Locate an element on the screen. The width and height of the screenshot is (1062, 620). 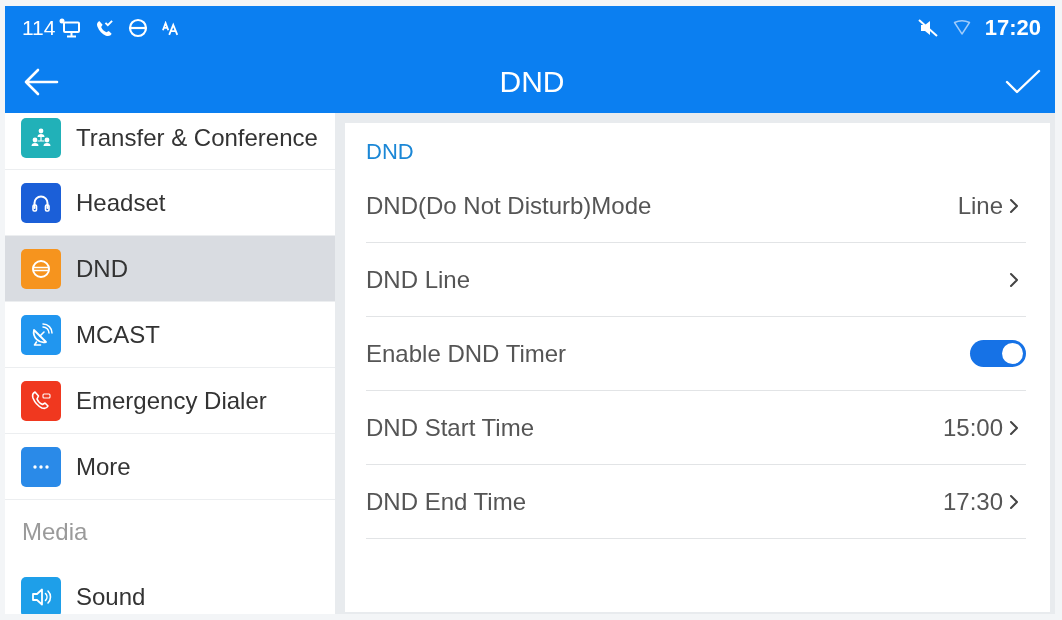
clock-time: 17:20 is located at coordinates (1012, 28).